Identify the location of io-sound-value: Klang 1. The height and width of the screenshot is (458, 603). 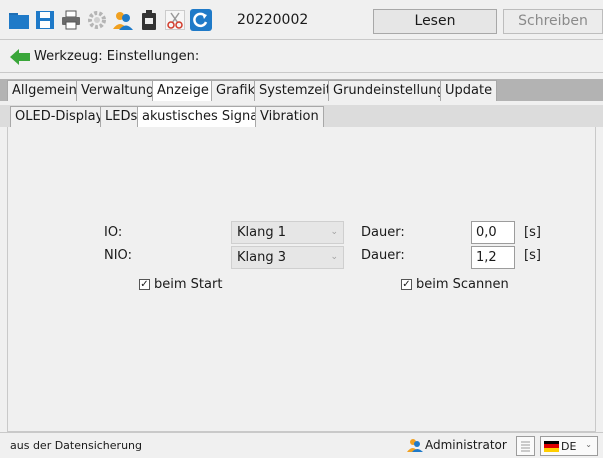
(261, 232).